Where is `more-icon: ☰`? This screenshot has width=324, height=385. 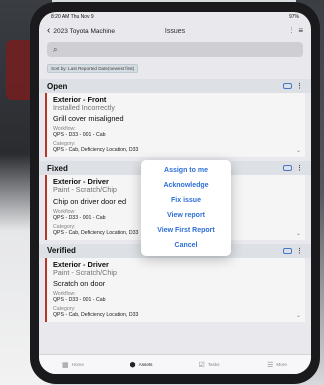 more-icon: ☰ is located at coordinates (270, 365).